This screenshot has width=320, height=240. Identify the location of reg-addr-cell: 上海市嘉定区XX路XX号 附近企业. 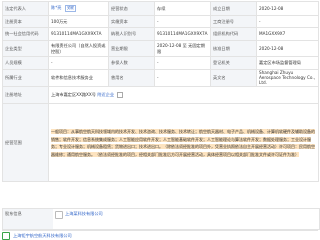
(183, 94).